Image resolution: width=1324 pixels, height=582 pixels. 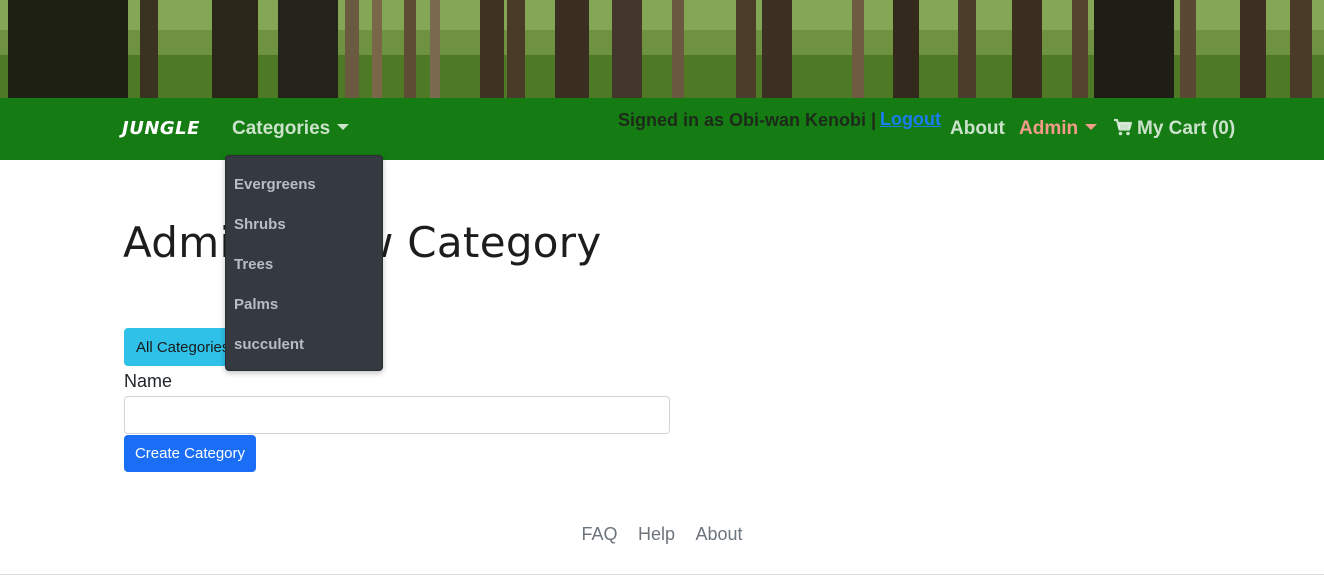 What do you see at coordinates (269, 344) in the screenshot?
I see `dropdown-item-succulent: succulent` at bounding box center [269, 344].